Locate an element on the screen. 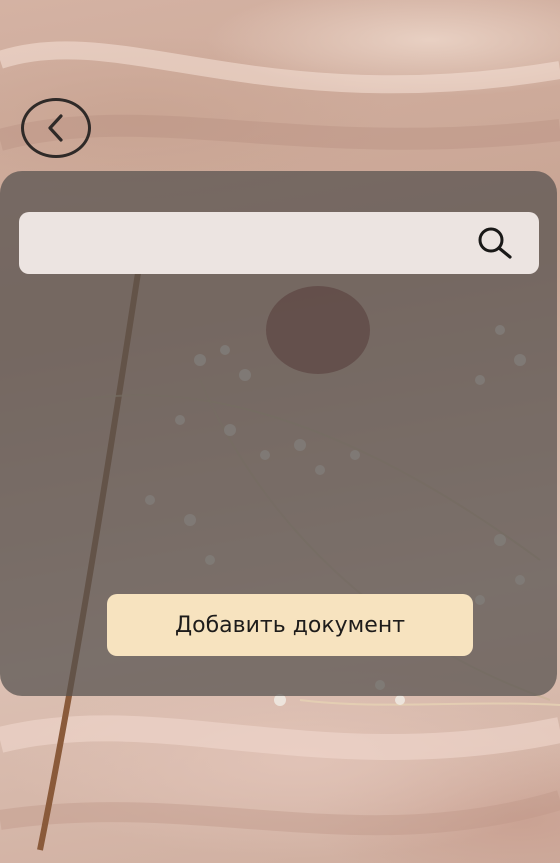 The image size is (560, 863). search-icon is located at coordinates (495, 243).